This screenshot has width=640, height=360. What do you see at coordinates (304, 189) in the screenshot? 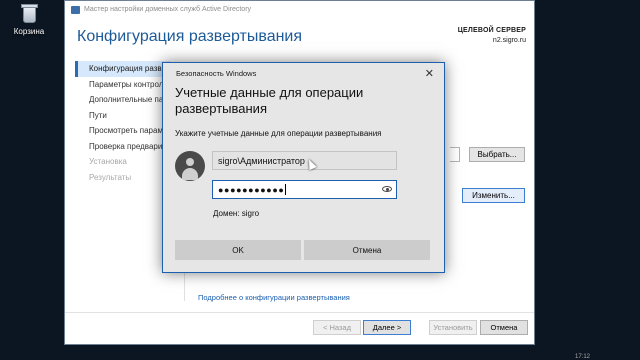
I see `password-field: ●●●●●●●●●●●` at bounding box center [304, 189].